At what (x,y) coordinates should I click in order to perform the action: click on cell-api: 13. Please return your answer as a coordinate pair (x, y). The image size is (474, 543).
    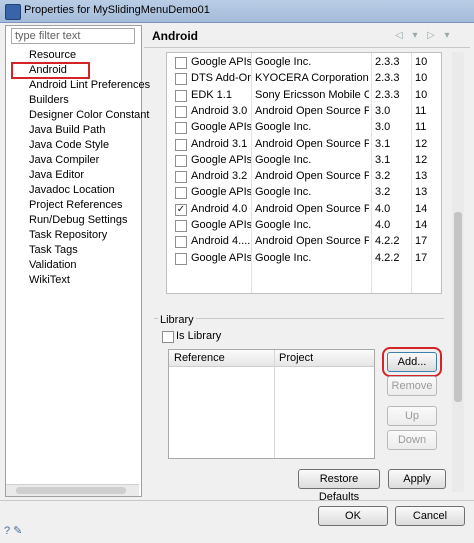
    Looking at the image, I should click on (421, 176).